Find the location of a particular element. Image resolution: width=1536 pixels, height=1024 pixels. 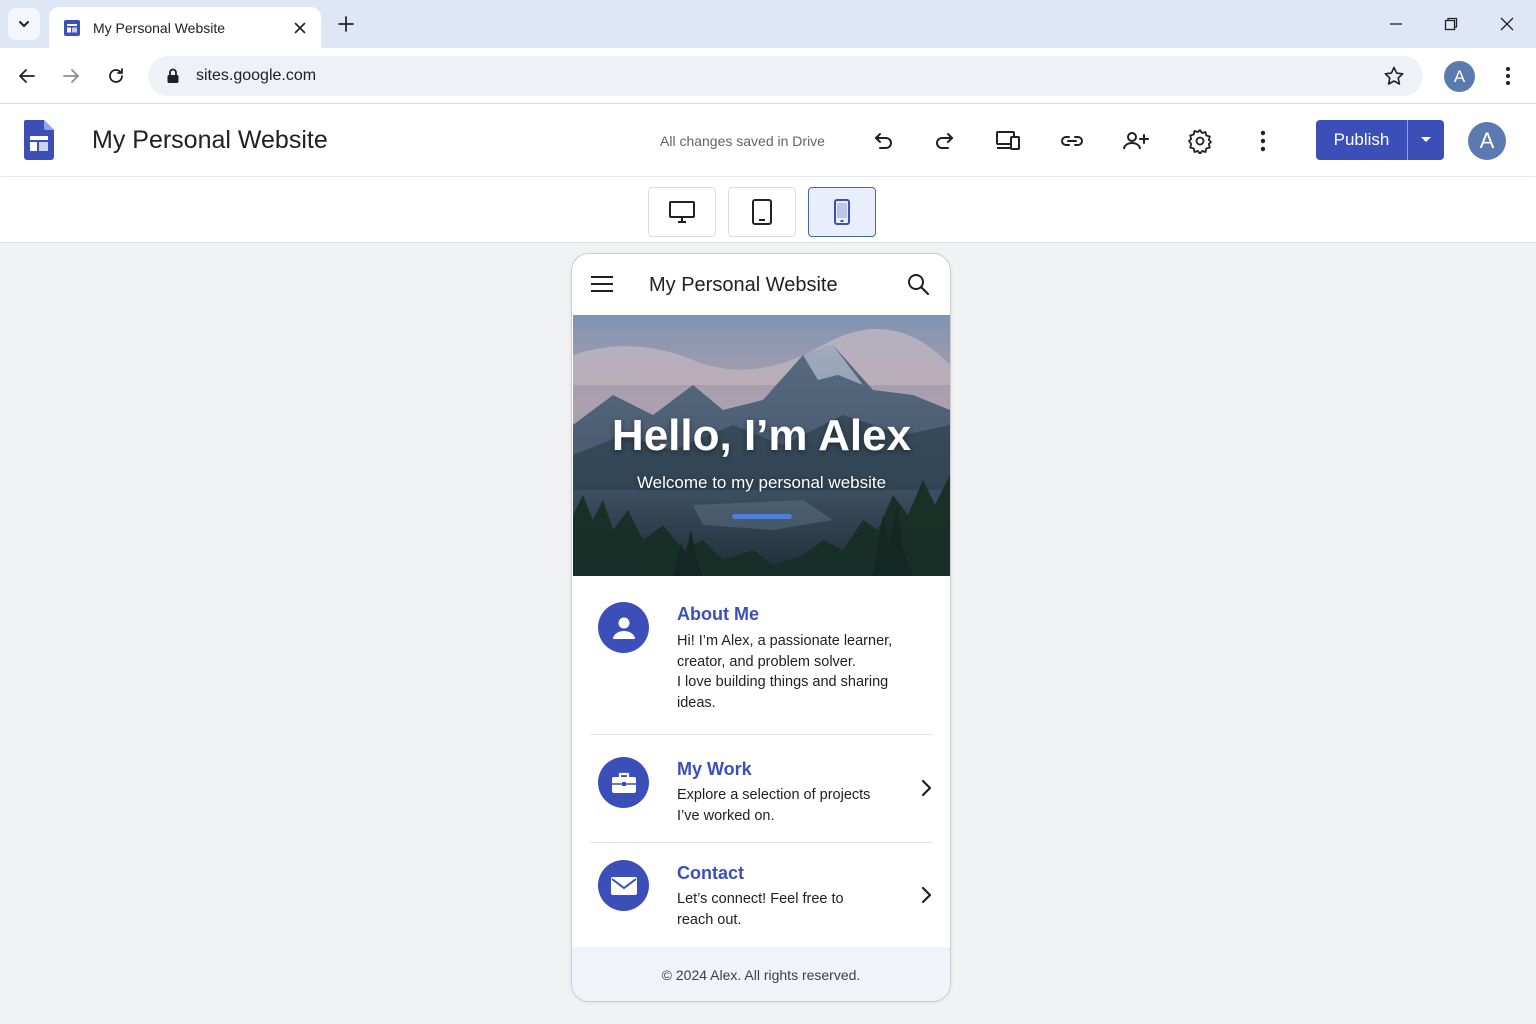

publish-button-group: Publish is located at coordinates (1380, 140).